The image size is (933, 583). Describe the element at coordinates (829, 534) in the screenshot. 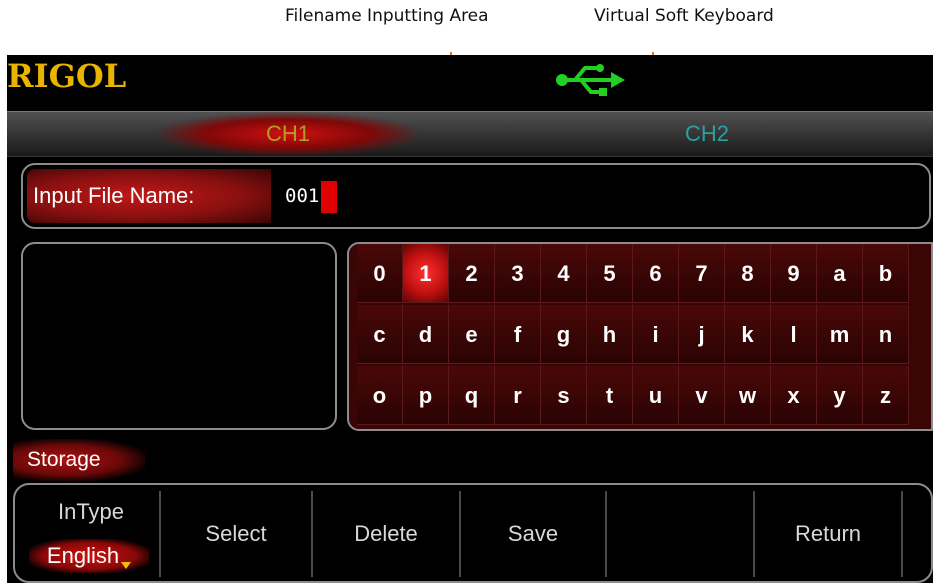

I see `softkey-return: Return` at that location.